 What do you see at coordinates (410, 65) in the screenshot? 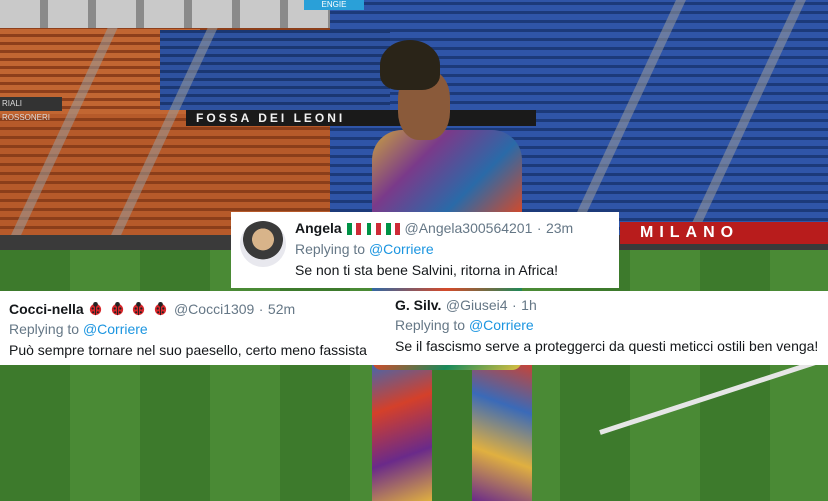
I see `person-hair` at bounding box center [410, 65].